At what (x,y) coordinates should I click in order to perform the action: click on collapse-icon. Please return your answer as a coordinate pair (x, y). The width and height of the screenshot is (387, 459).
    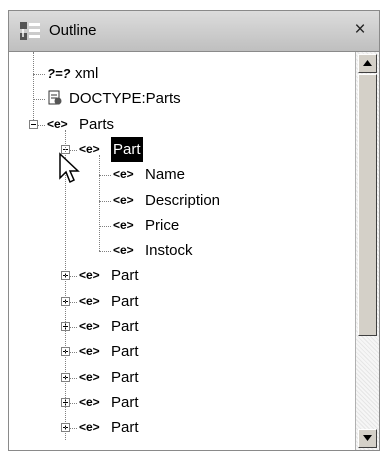
    Looking at the image, I should click on (33, 124).